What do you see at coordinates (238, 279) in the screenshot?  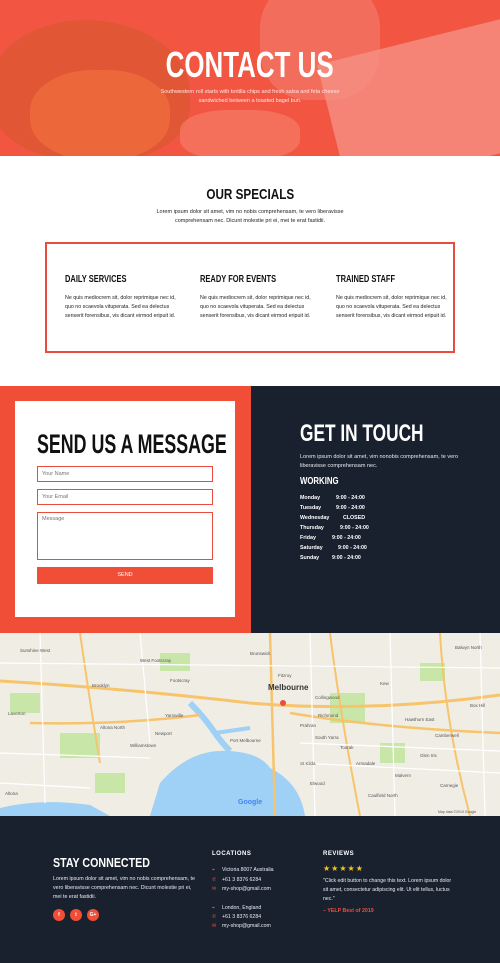 I see `special-item-title: READY FOR EVENTS` at bounding box center [238, 279].